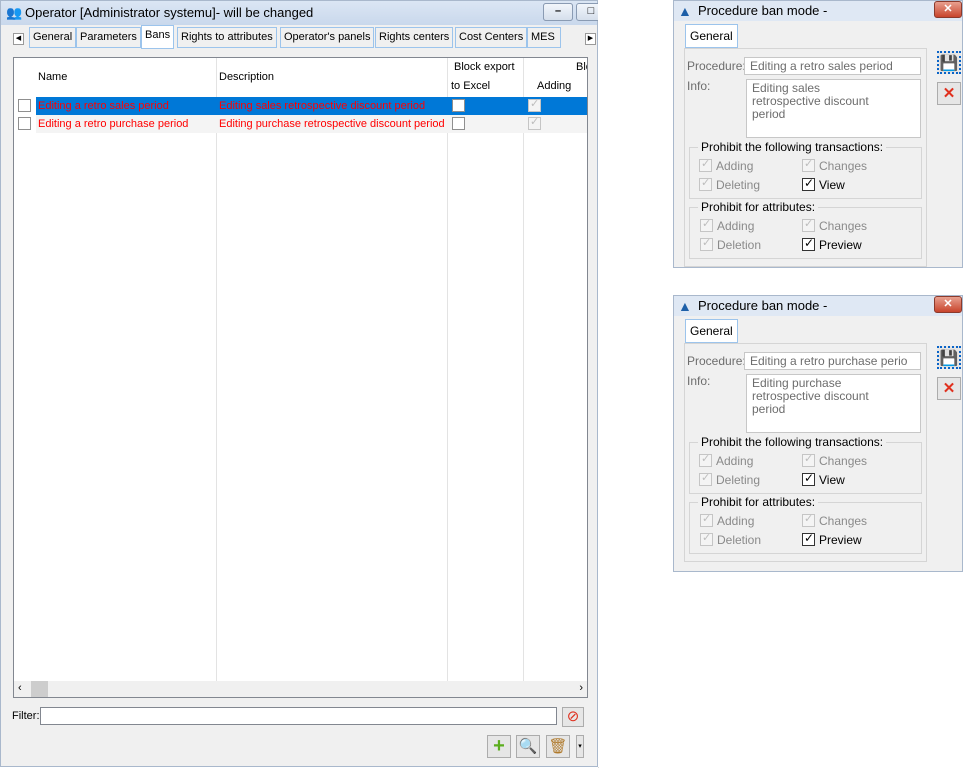 The image size is (963, 768). I want to click on tab-bans: Bans, so click(158, 37).